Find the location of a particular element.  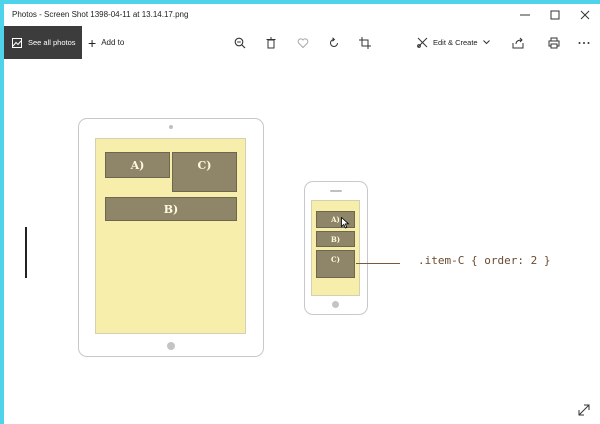

photos-icon is located at coordinates (17, 42).